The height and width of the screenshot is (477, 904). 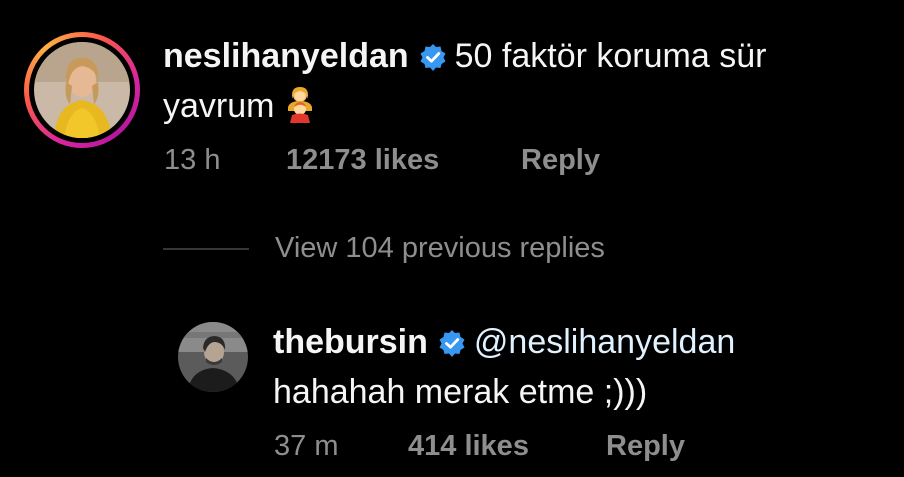 I want to click on reply-text-line-2: hahahah merak etme ;))), so click(x=460, y=392).